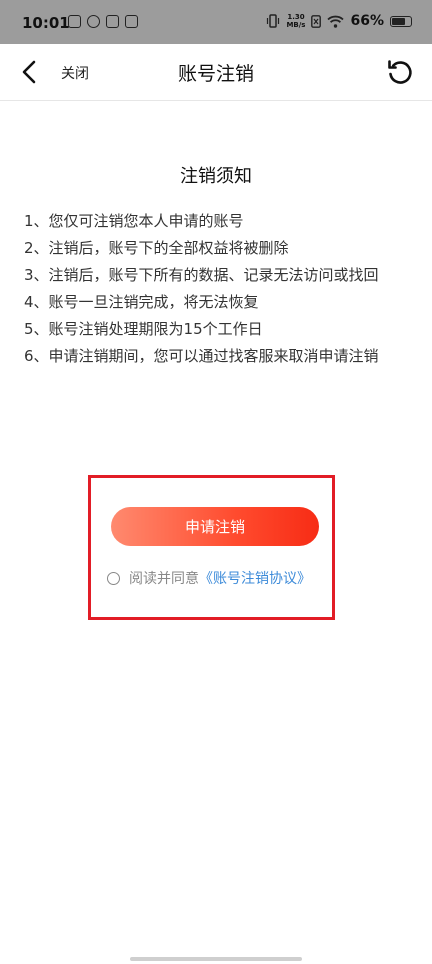 Image resolution: width=432 pixels, height=964 pixels. Describe the element at coordinates (336, 21) in the screenshot. I see `wifi-icon` at that location.